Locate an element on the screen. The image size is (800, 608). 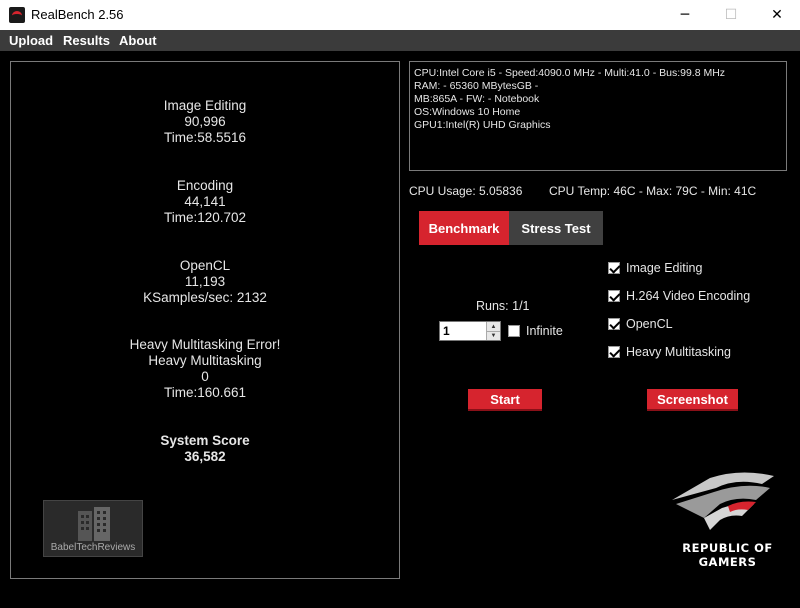
tab-benchmark: Benchmark is located at coordinates (464, 228).